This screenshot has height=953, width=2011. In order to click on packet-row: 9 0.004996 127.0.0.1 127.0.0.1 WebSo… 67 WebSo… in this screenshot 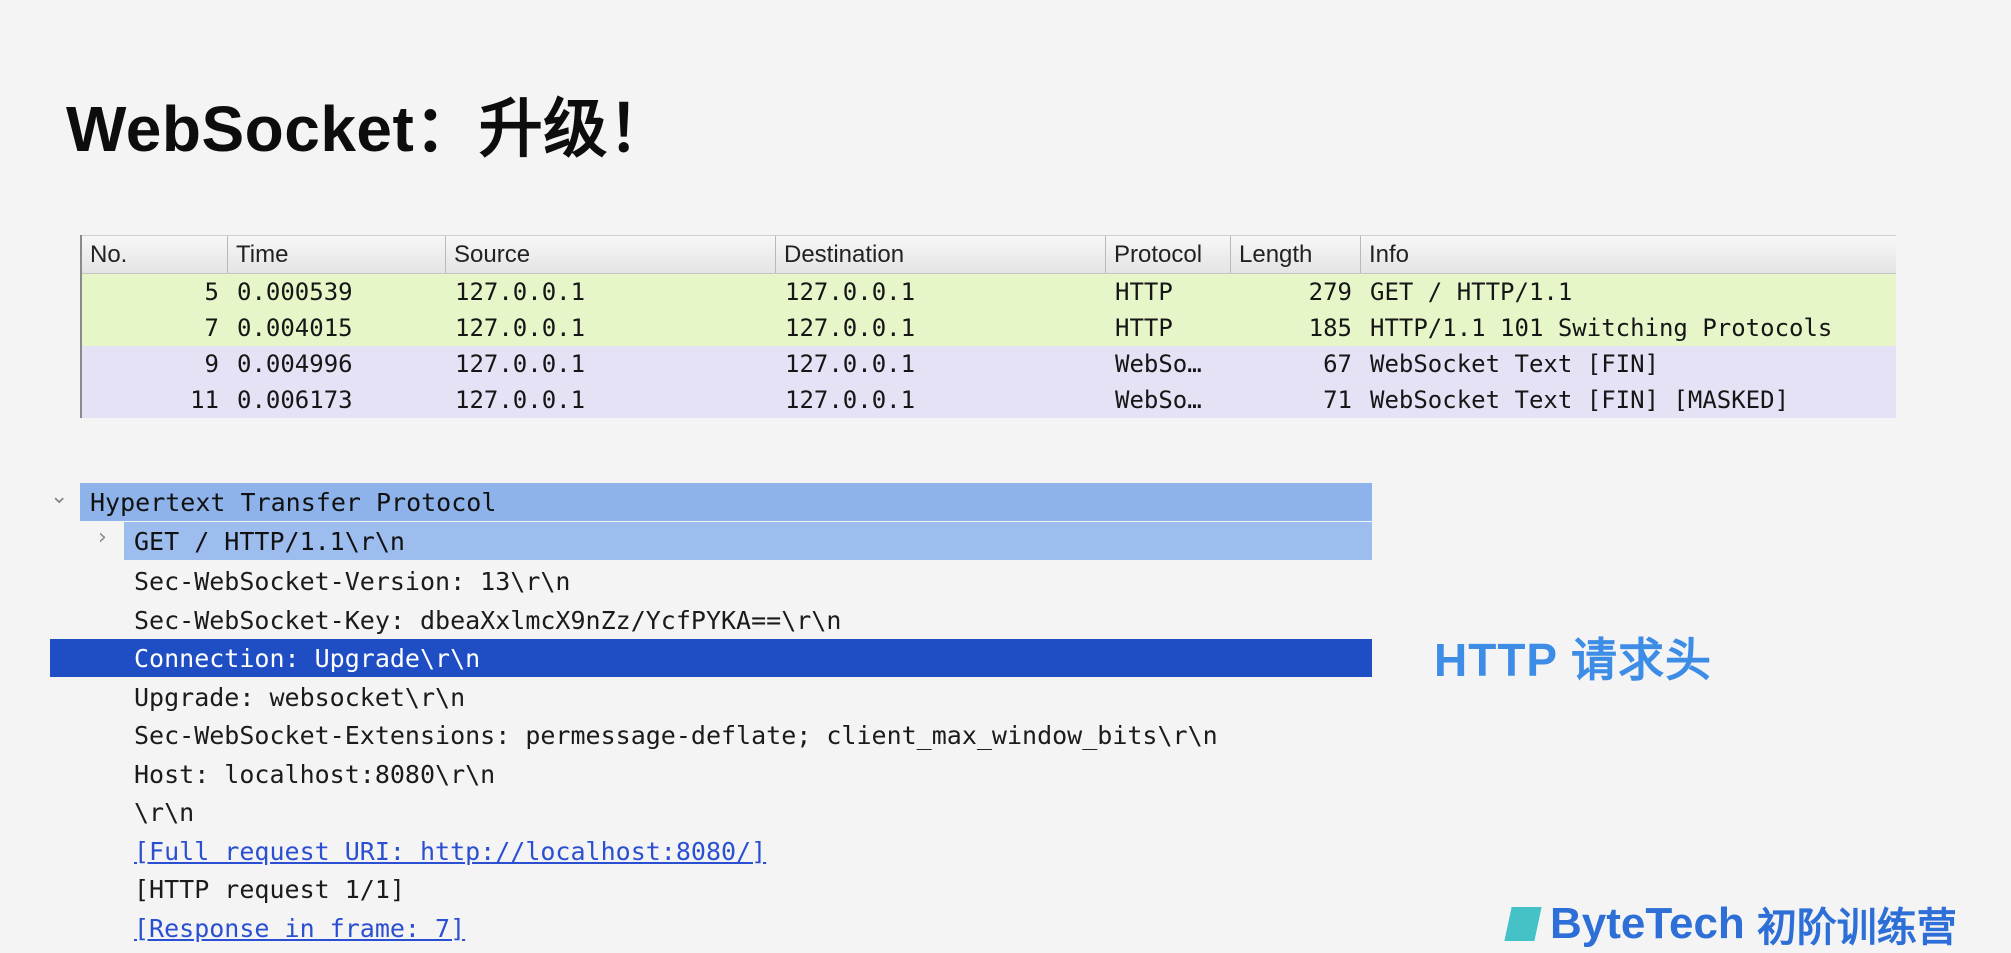, I will do `click(989, 364)`.